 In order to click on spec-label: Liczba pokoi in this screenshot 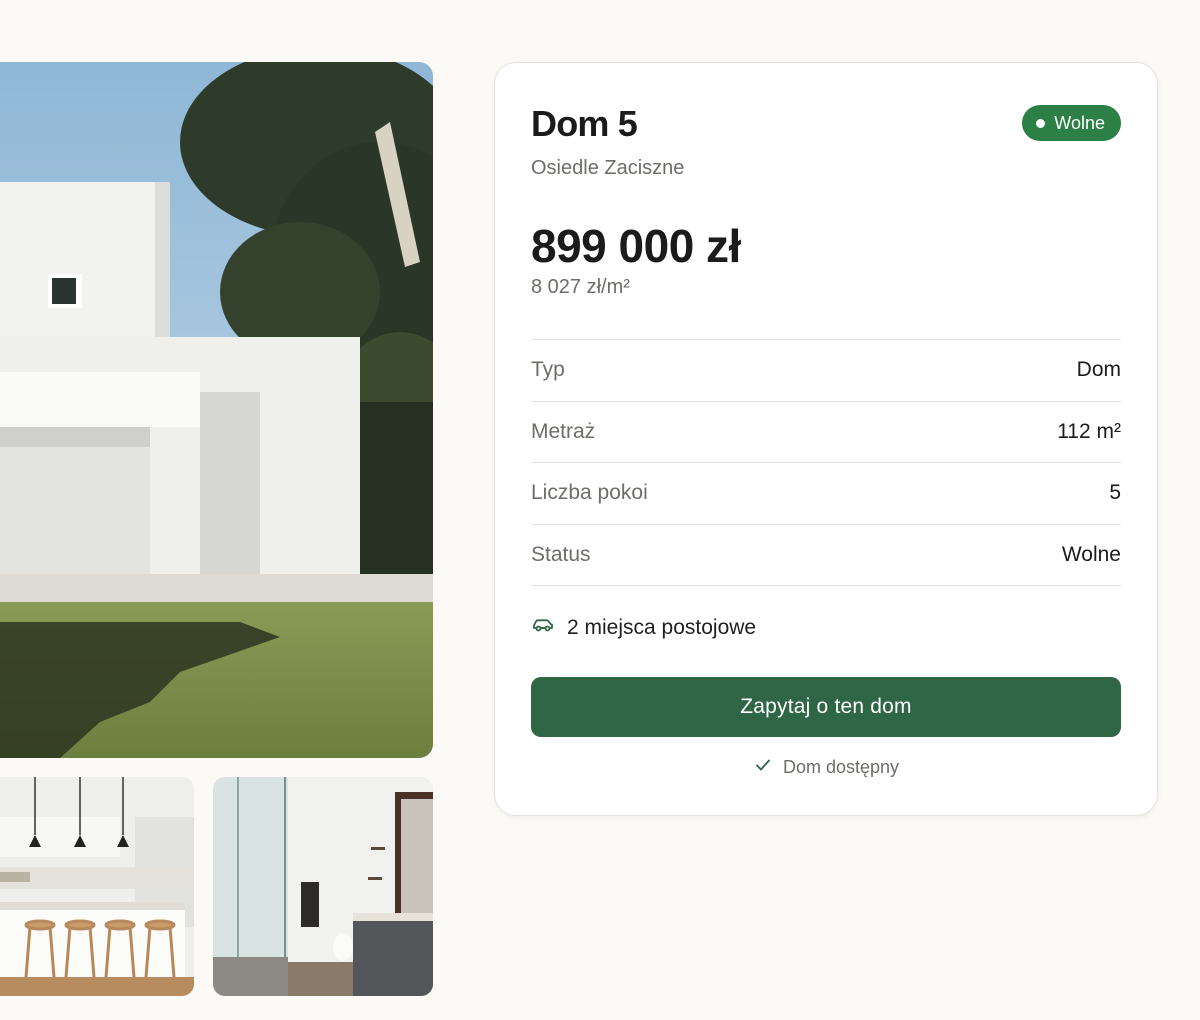, I will do `click(589, 493)`.